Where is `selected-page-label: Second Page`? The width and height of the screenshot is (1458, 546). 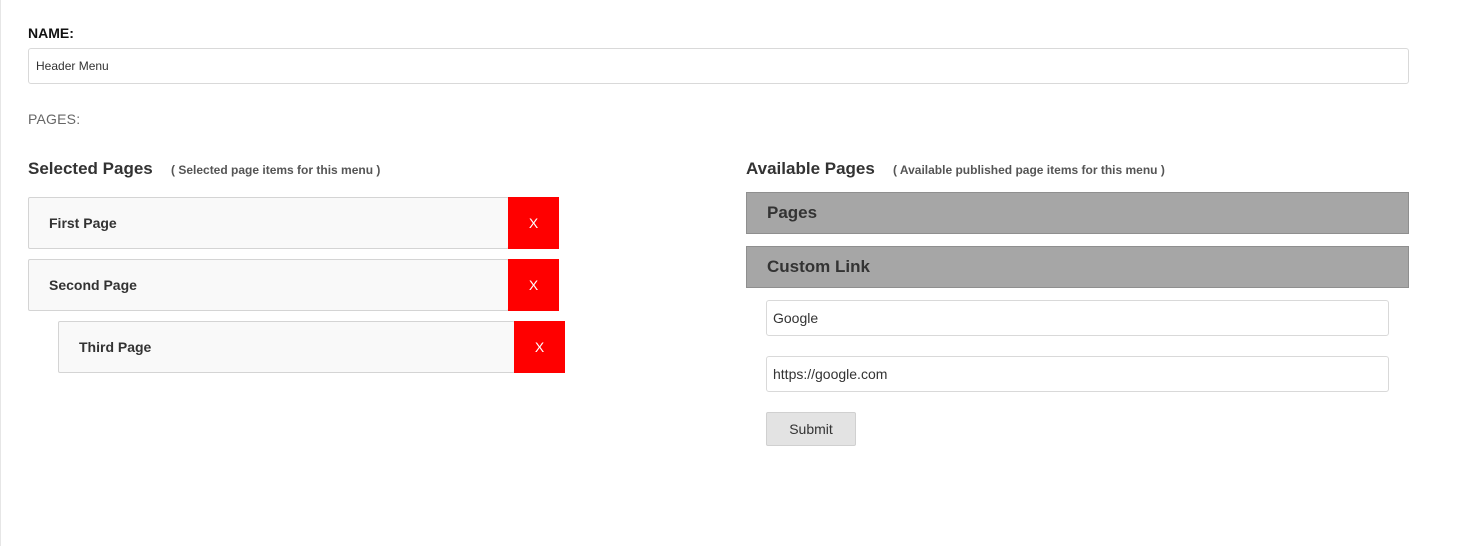 selected-page-label: Second Page is located at coordinates (93, 285).